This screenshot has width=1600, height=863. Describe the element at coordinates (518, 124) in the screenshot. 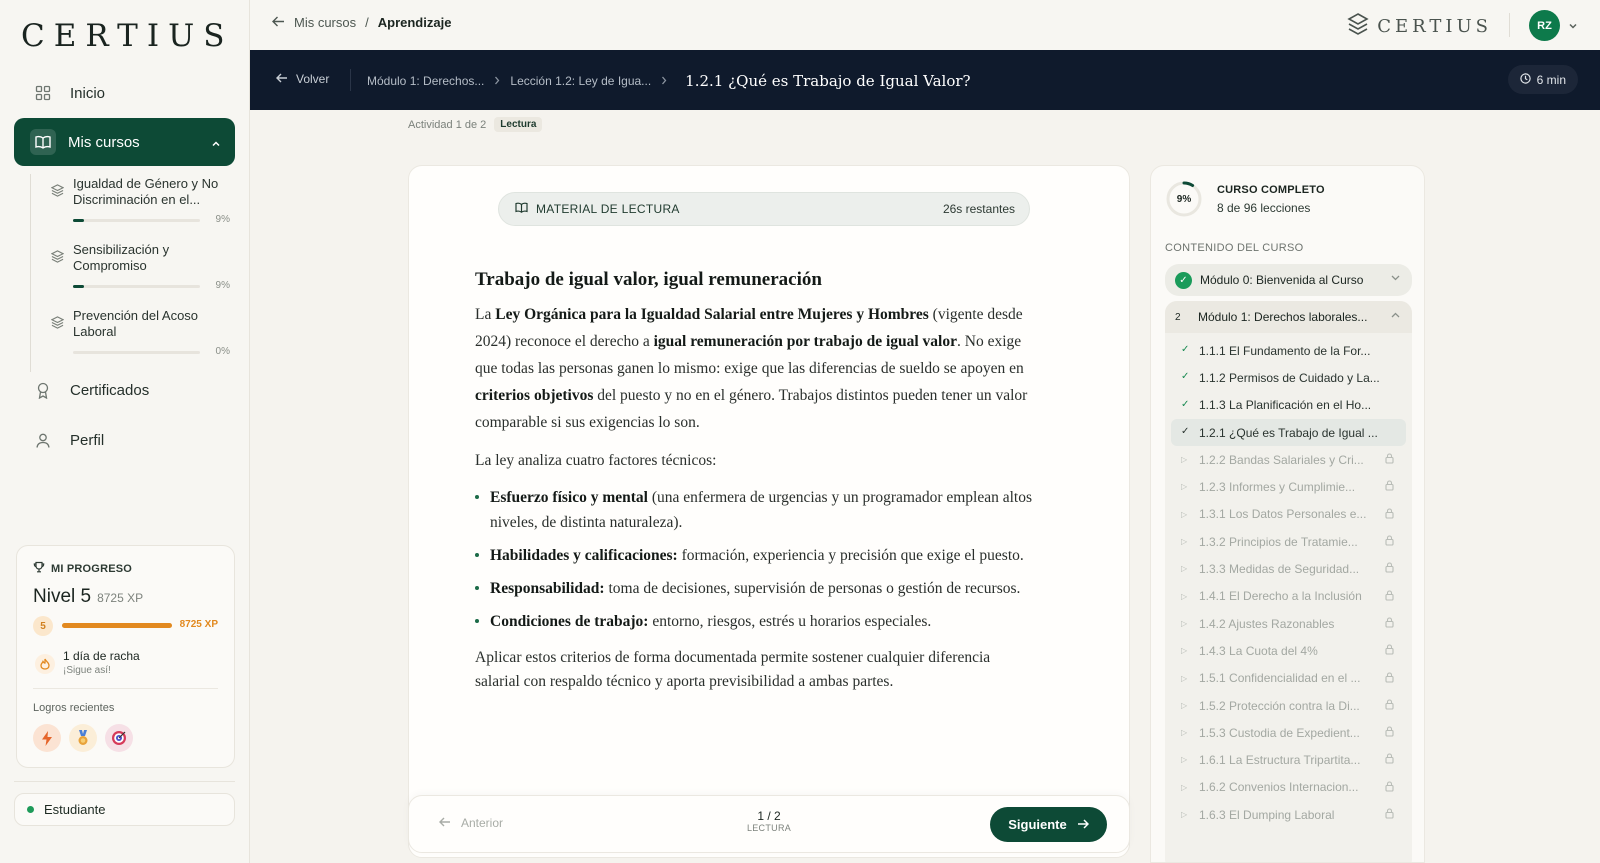

I see `activity-type-tag: Lectura` at that location.